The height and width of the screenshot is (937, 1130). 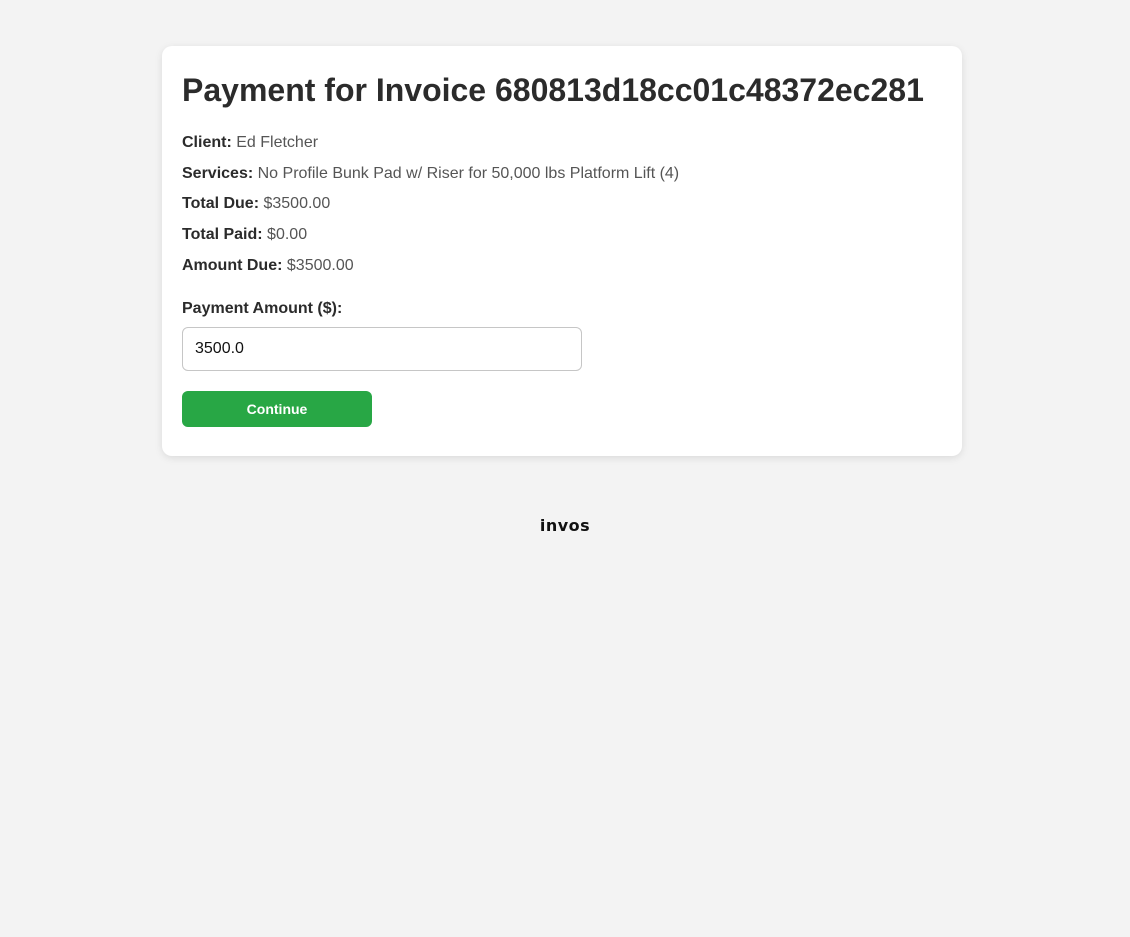 I want to click on total-due-value: $3500.00, so click(x=297, y=204).